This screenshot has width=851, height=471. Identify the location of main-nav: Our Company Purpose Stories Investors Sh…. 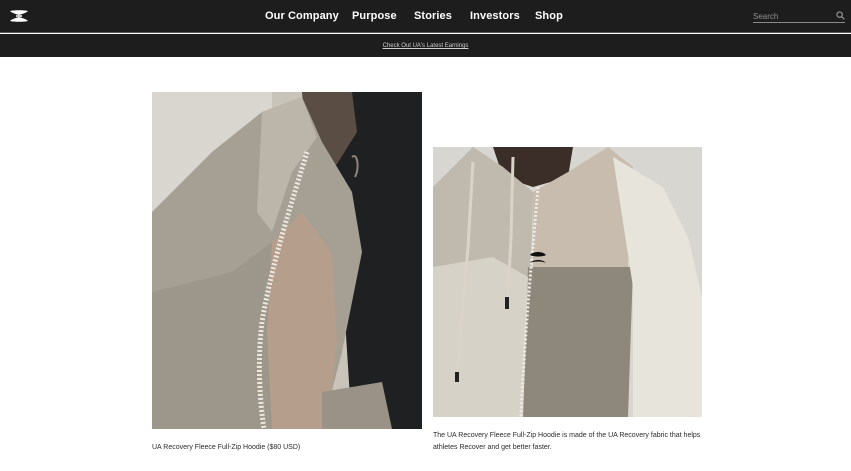
(425, 16).